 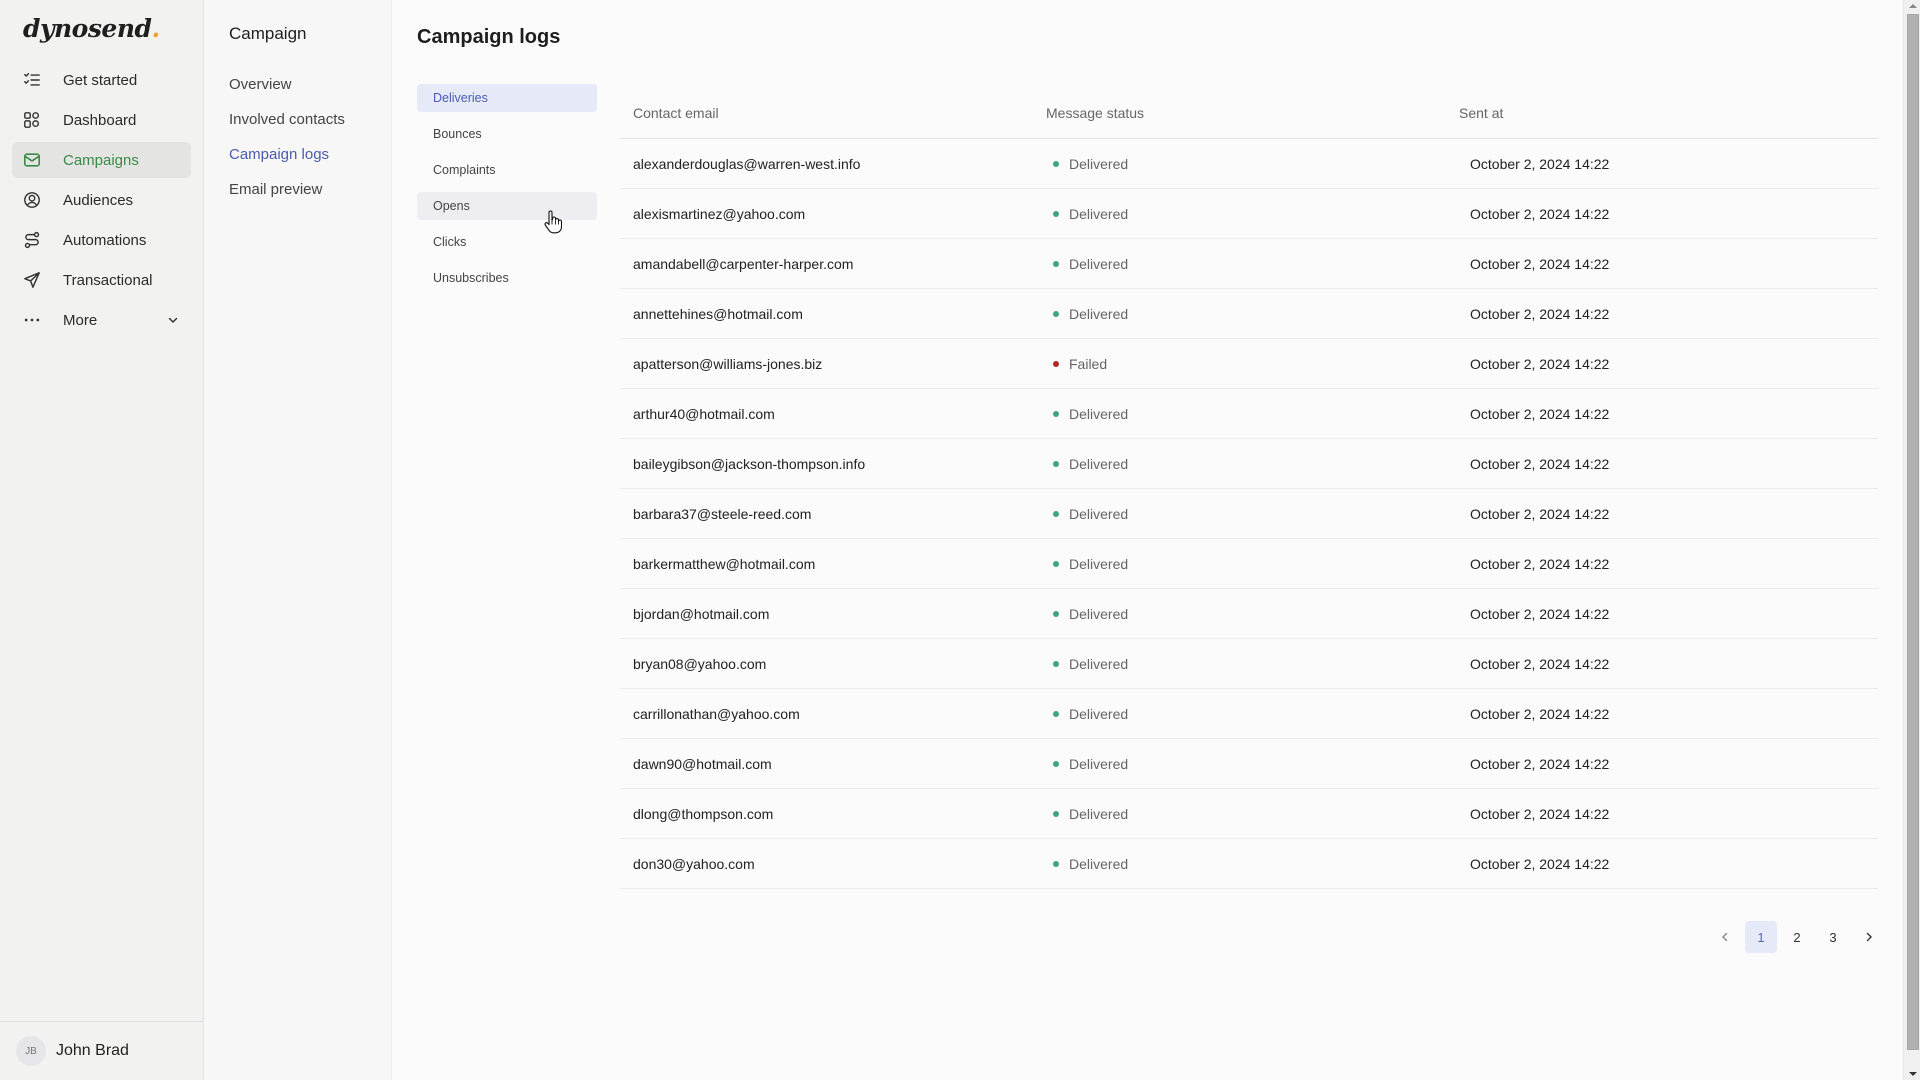 I want to click on scroll-up-arrow-icon, so click(x=1913, y=6).